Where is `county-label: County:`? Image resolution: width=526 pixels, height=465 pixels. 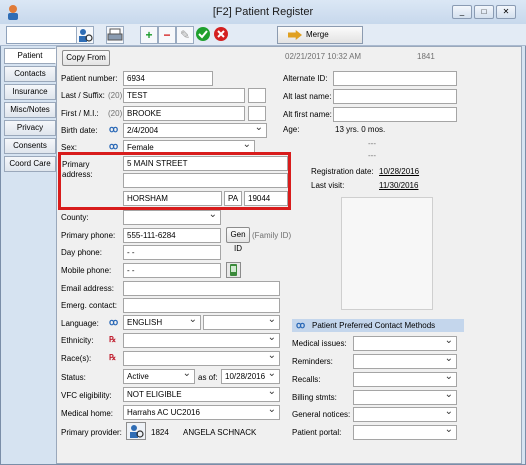 county-label: County: is located at coordinates (75, 217).